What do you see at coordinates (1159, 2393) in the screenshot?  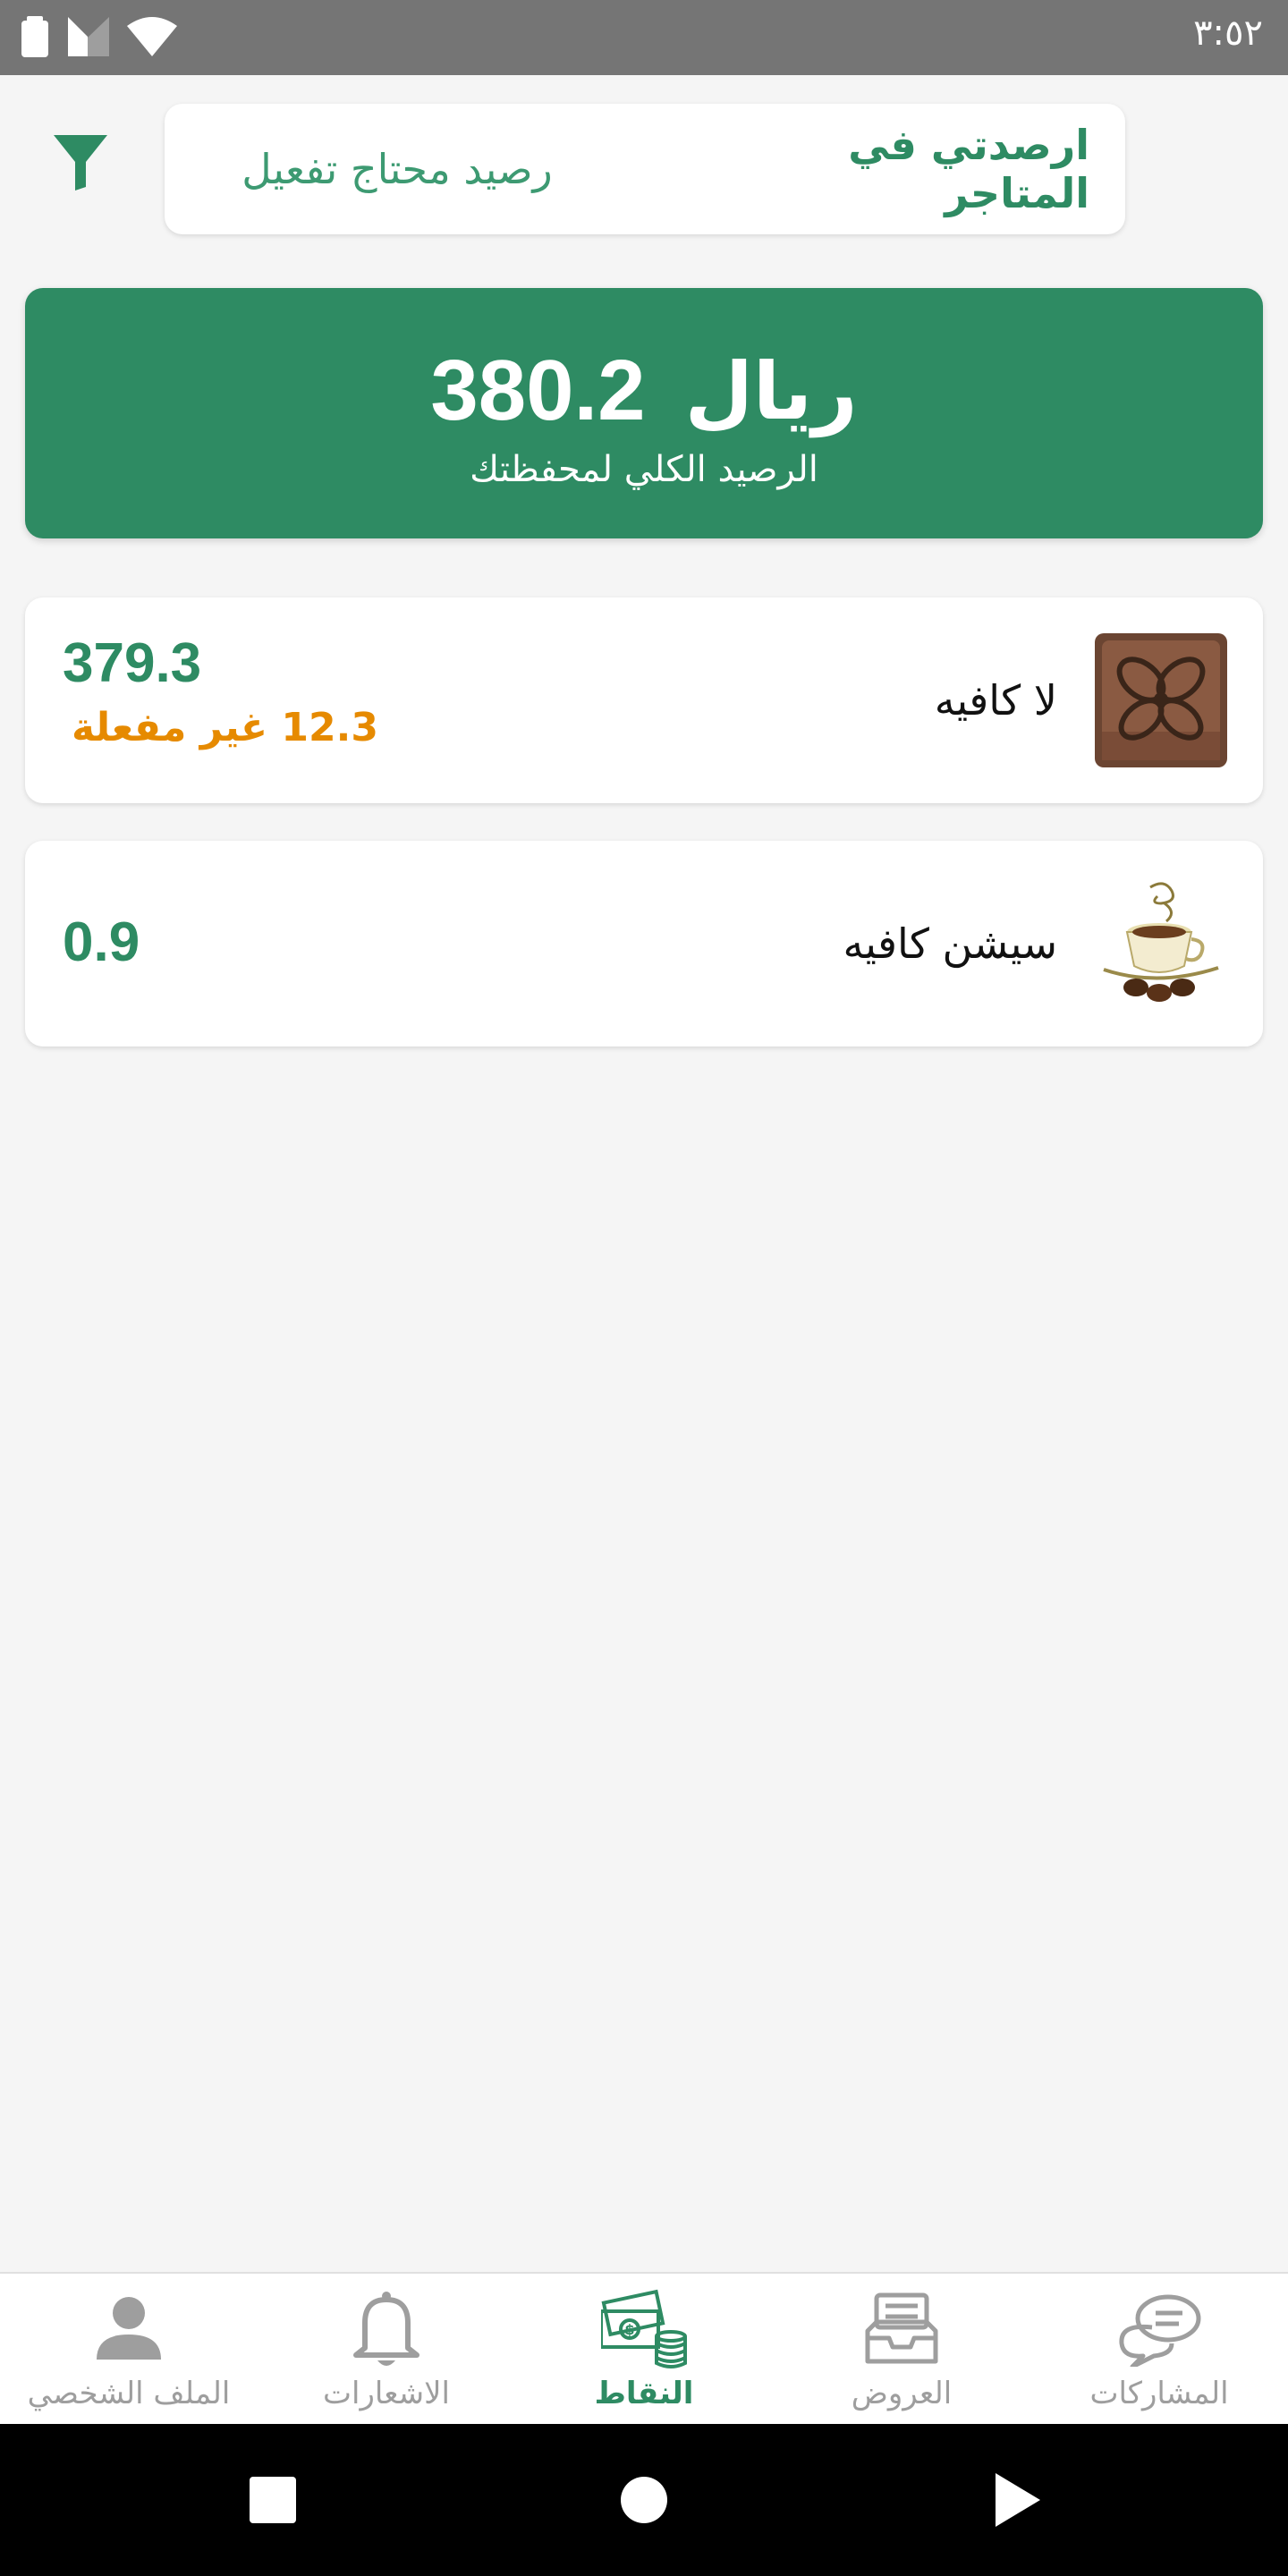 I see `nav-label-shares: المشاركات` at bounding box center [1159, 2393].